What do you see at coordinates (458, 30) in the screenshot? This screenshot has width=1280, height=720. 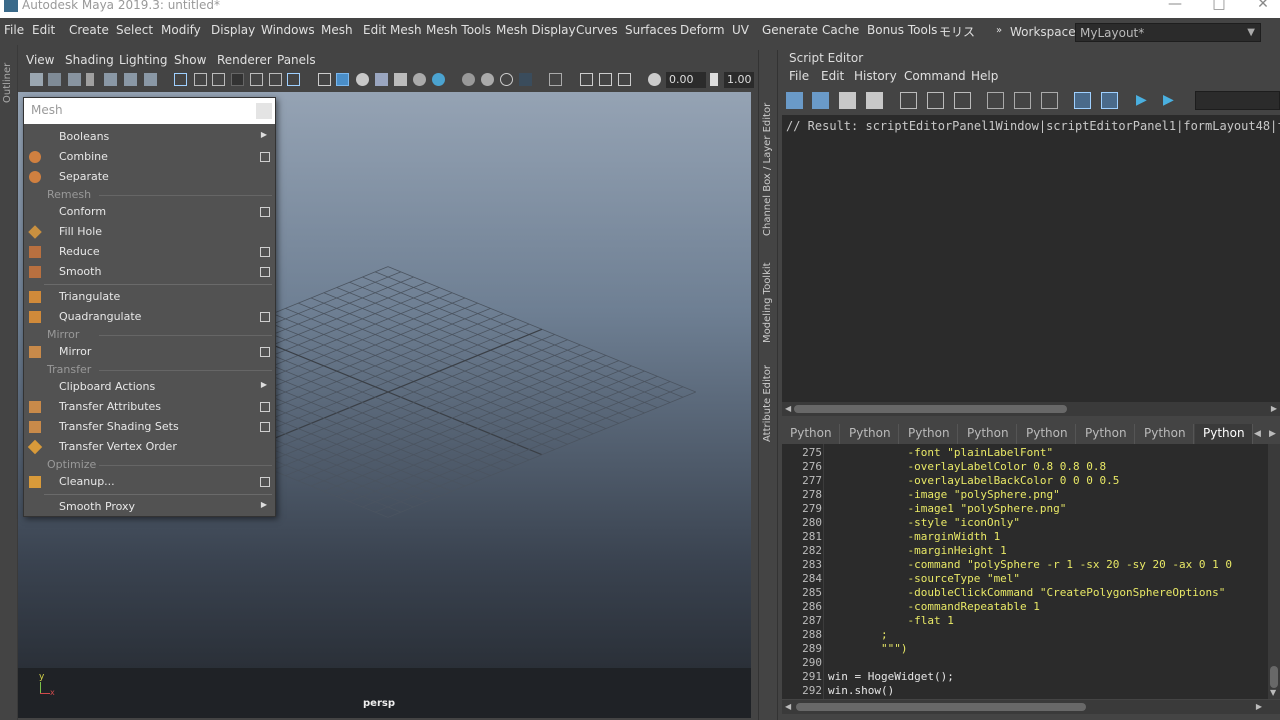 I see `menu-mesh-tools: Mesh Tools` at bounding box center [458, 30].